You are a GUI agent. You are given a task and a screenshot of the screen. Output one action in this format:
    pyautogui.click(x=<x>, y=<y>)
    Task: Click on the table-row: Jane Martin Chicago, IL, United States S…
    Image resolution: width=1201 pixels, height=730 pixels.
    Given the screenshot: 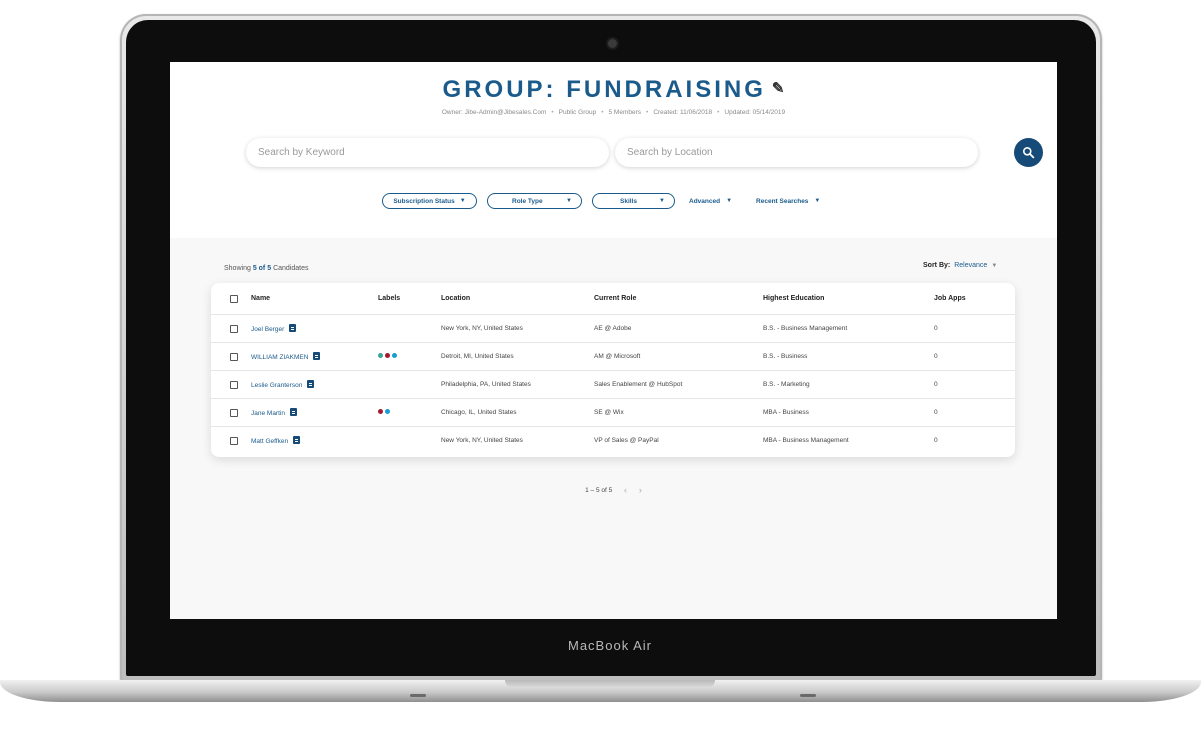 What is the action you would take?
    pyautogui.click(x=613, y=412)
    